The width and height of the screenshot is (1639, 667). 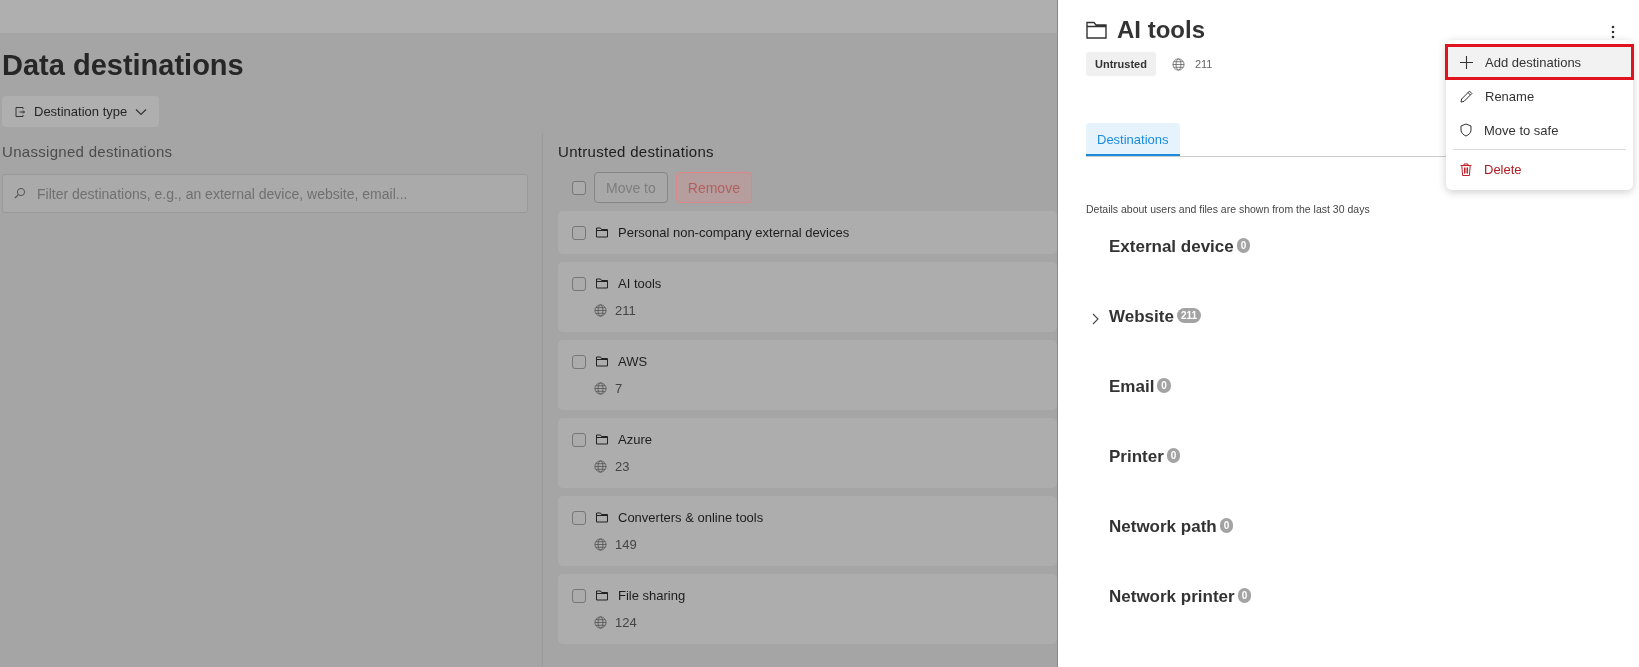 I want to click on category-name: Network printer, so click(x=1172, y=597).